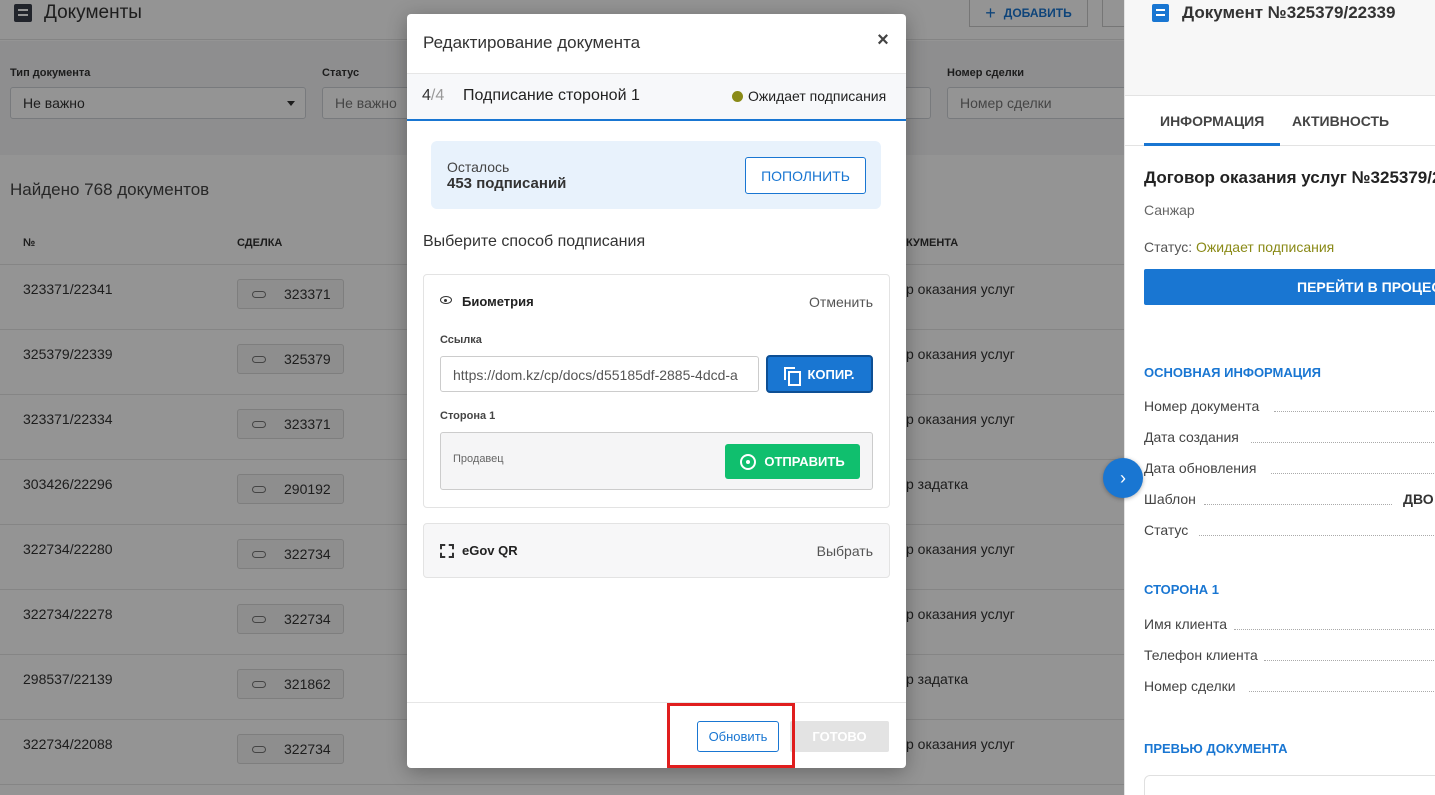 This screenshot has width=1435, height=795. What do you see at coordinates (656, 550) in the screenshot?
I see `egov-qr-method-card: eGov QR Выбрать` at bounding box center [656, 550].